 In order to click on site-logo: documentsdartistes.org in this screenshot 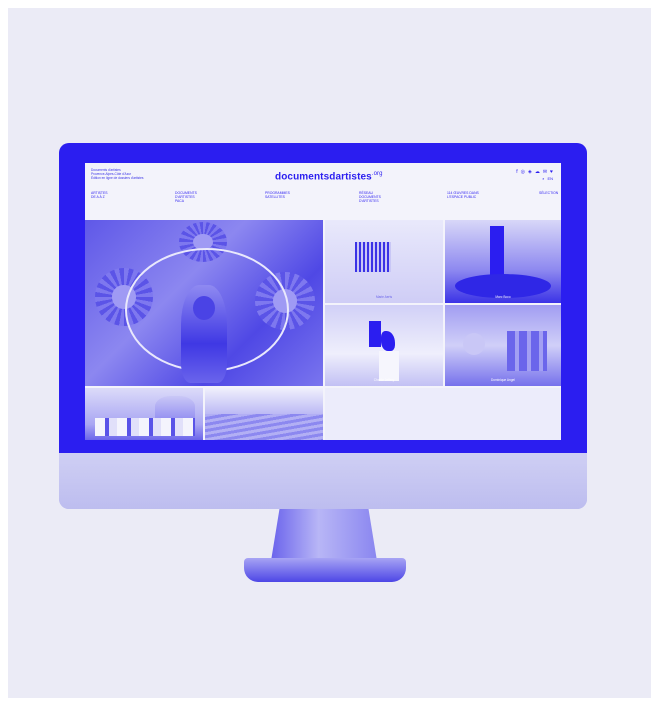, I will do `click(329, 176)`.